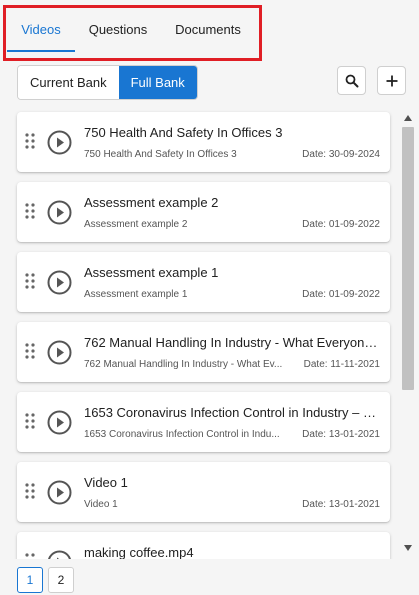 Image resolution: width=419 pixels, height=595 pixels. I want to click on item-title: Video 1, so click(106, 482).